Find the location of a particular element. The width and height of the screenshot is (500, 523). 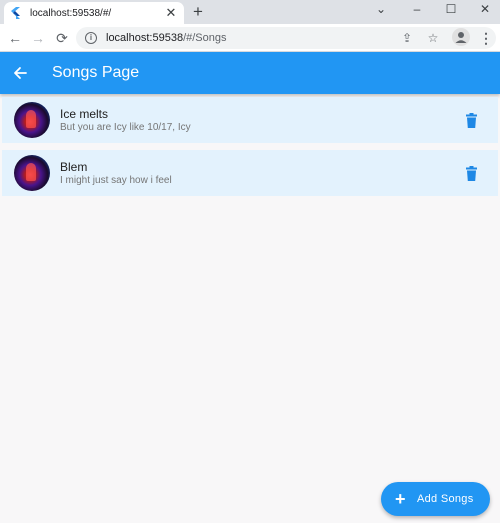

back-arrow-icon: ← is located at coordinates (15, 38).